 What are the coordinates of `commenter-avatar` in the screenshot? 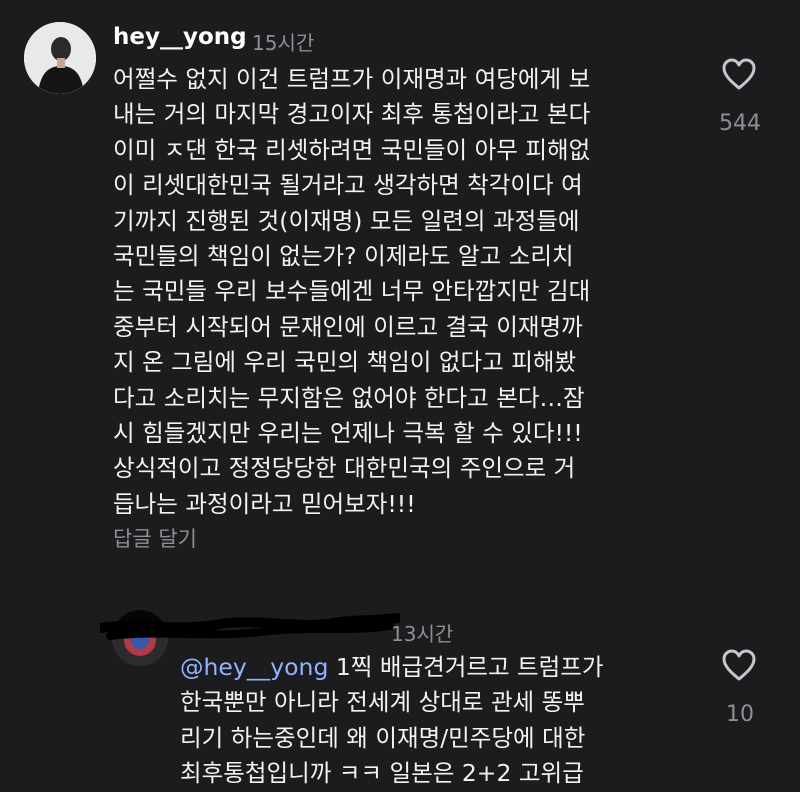 It's located at (60, 58).